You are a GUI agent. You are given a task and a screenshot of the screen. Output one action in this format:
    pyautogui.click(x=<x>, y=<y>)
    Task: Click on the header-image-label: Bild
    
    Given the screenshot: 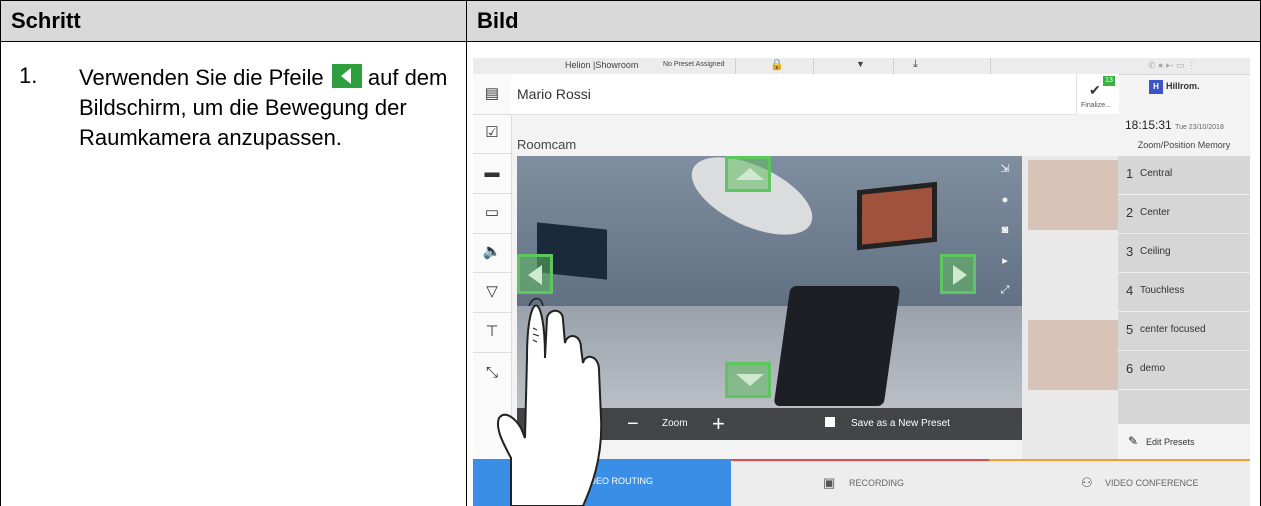 What is the action you would take?
    pyautogui.click(x=498, y=20)
    